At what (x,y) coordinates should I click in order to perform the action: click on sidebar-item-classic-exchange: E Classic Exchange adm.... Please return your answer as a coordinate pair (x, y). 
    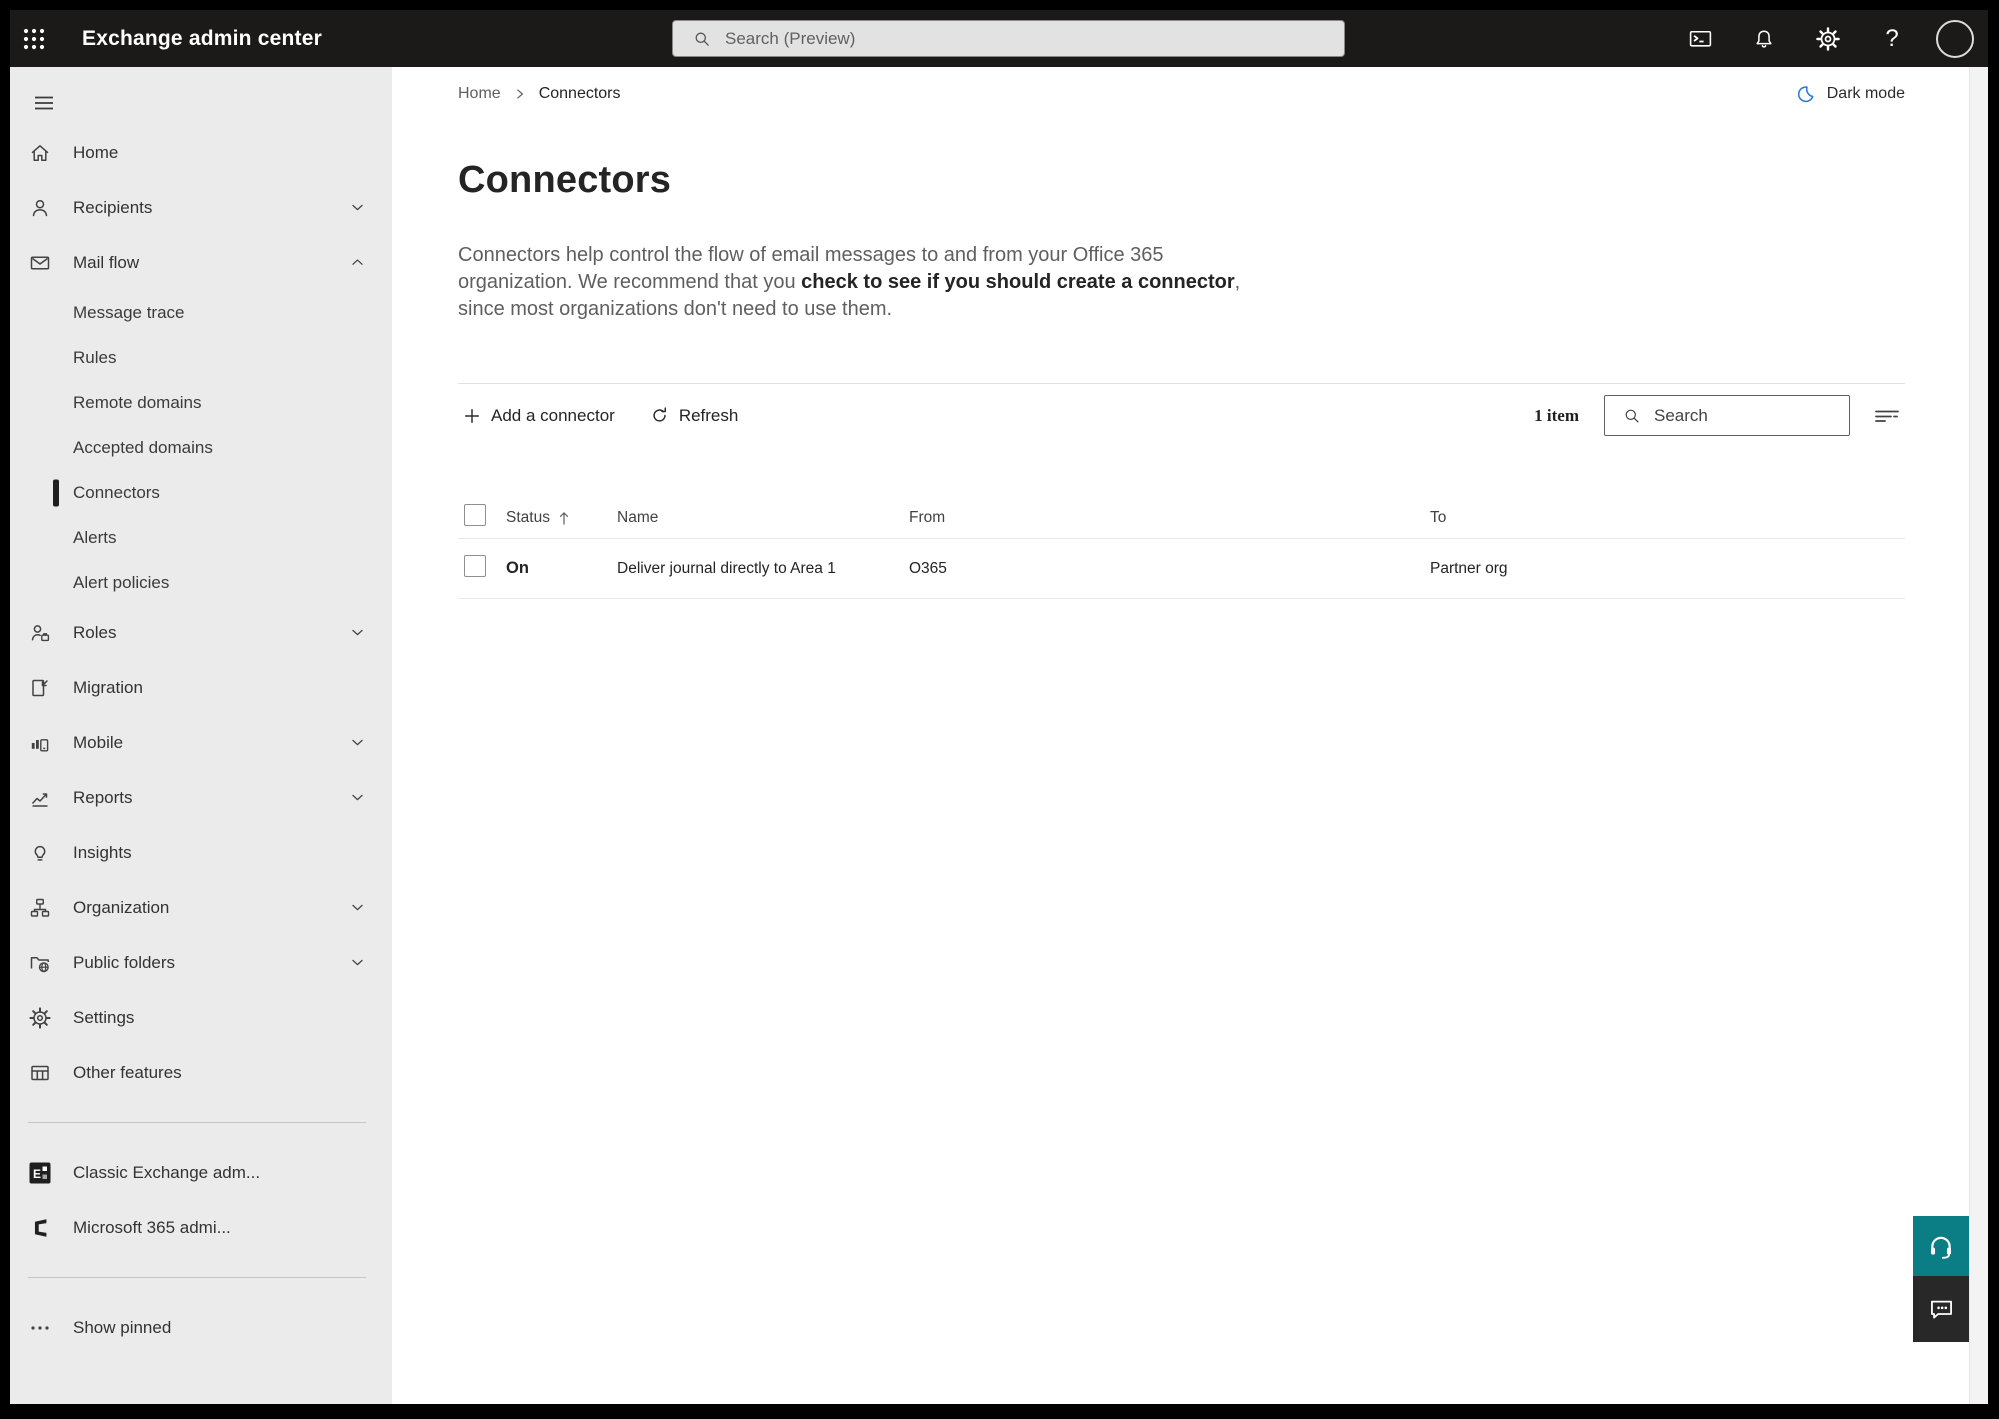
    Looking at the image, I should click on (201, 1172).